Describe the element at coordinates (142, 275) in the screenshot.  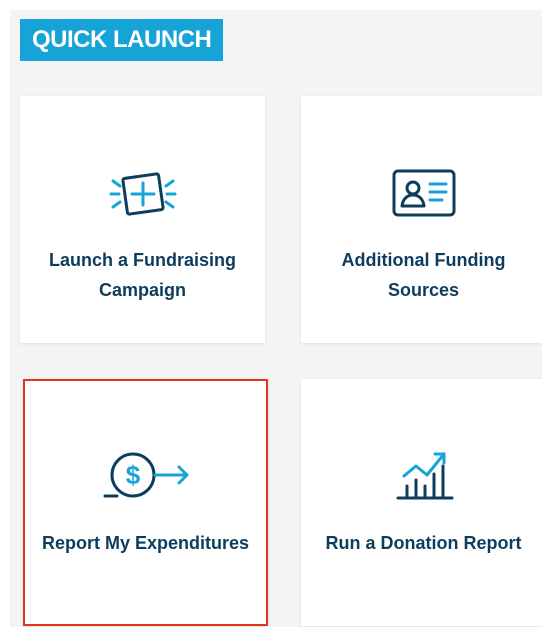
I see `tile-label: Launch a Fundraising Campaign` at that location.